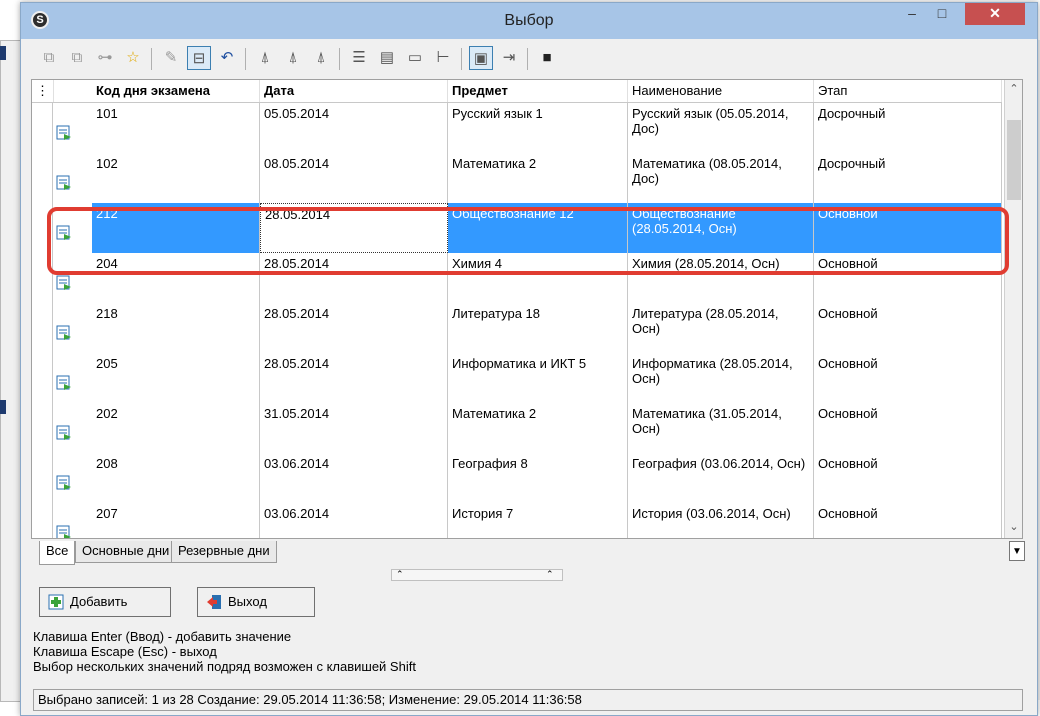 This screenshot has width=1040, height=716. Describe the element at coordinates (721, 378) in the screenshot. I see `cell-name: Информатика (28.05.2014, Осн)` at that location.